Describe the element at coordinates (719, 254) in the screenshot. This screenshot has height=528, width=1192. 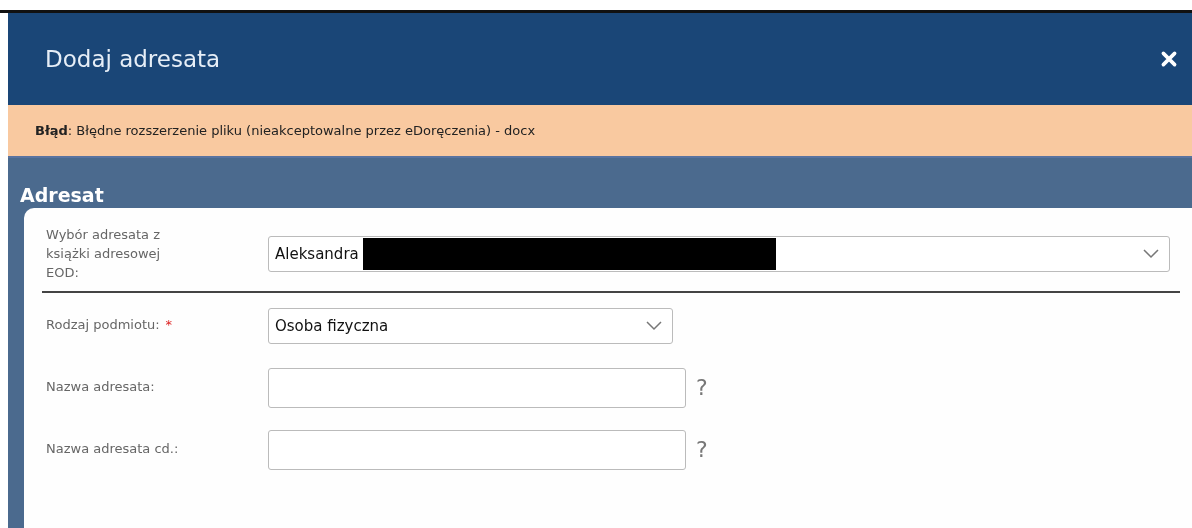
I see `select-field: Aleksandra` at that location.